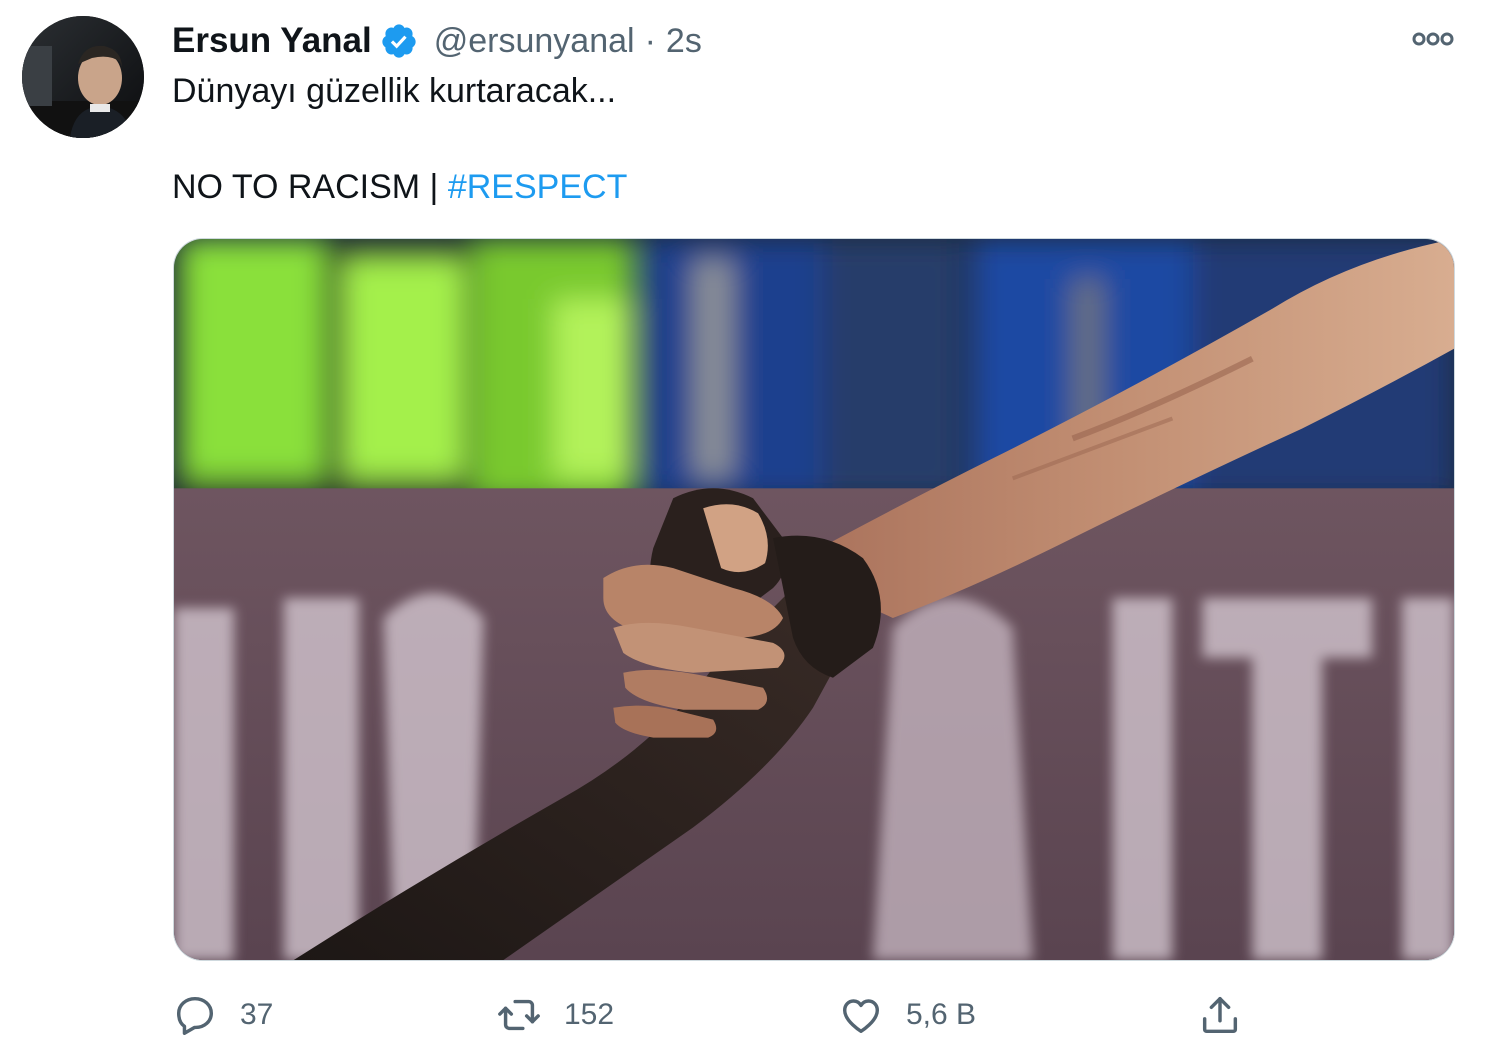  What do you see at coordinates (257, 1014) in the screenshot?
I see `reply-count: 37` at bounding box center [257, 1014].